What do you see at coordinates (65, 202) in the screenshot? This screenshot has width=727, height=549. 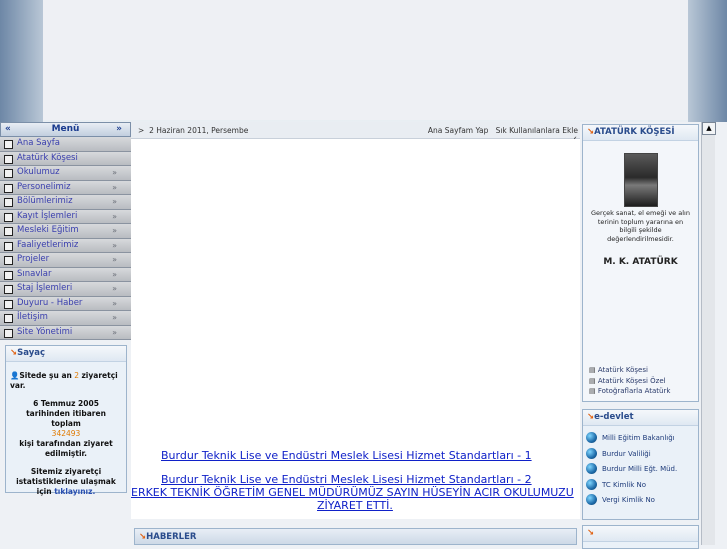 I see `menu-item-bolumlerimiz: Bölümlerimiz»` at bounding box center [65, 202].